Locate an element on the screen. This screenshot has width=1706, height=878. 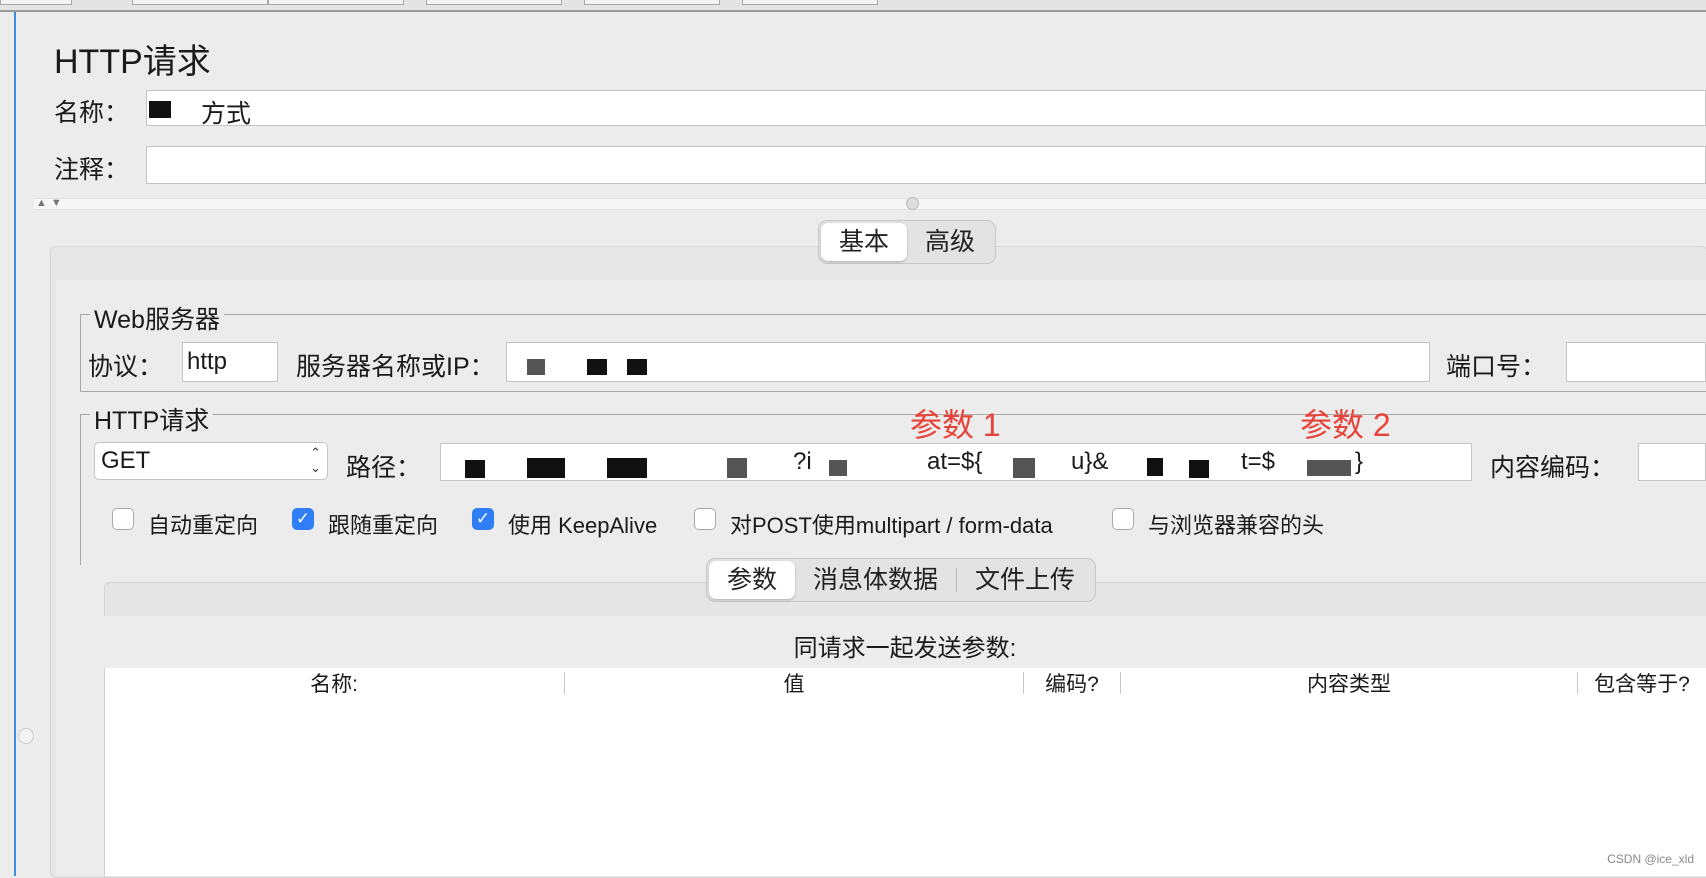
auto-redirect-checkbox is located at coordinates (123, 519).